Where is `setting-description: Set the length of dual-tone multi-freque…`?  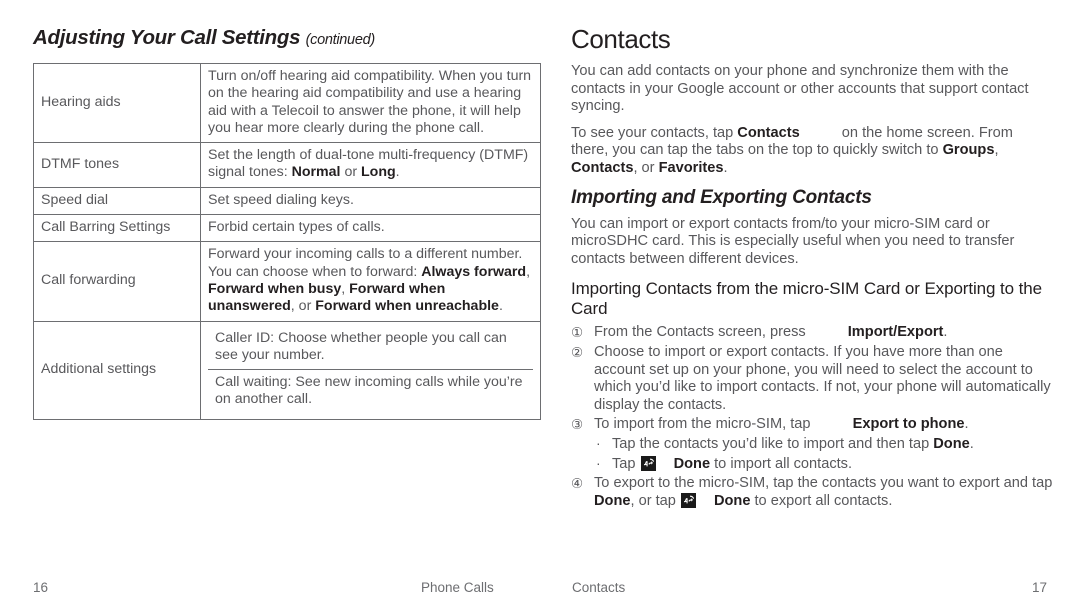
setting-description: Set the length of dual-tone multi-freque… is located at coordinates (370, 165).